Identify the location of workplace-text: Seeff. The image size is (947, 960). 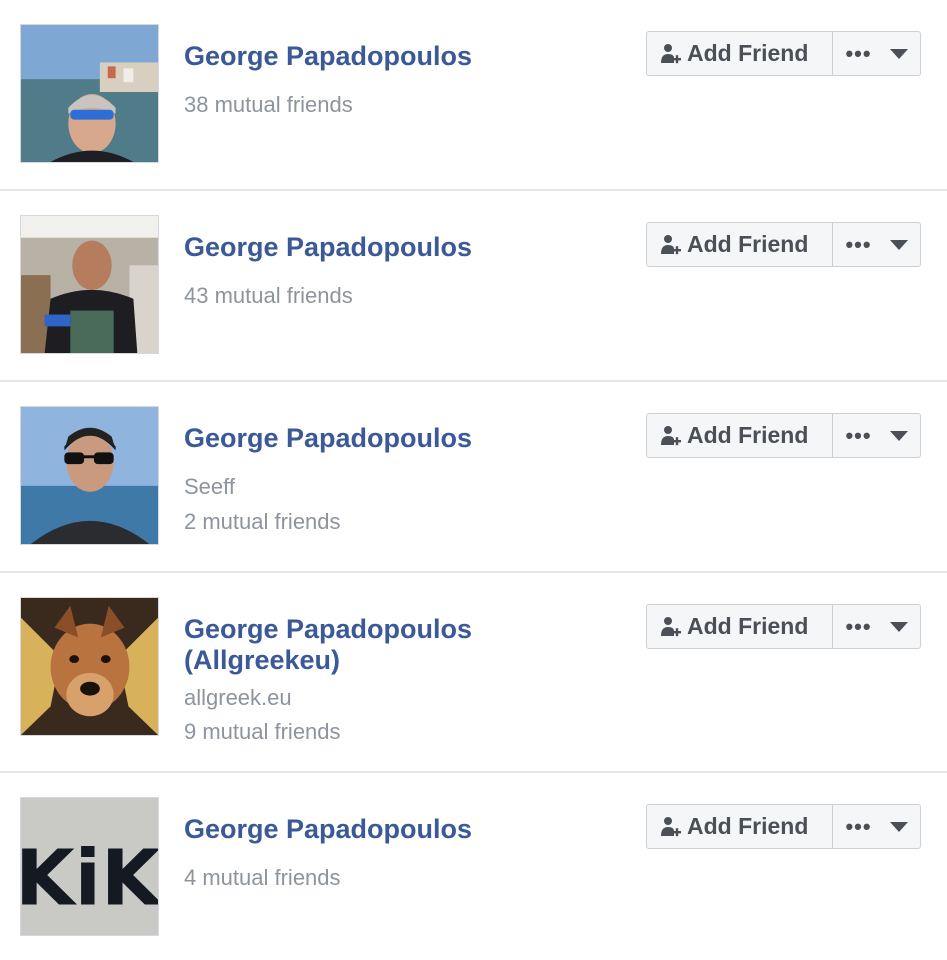
(209, 487).